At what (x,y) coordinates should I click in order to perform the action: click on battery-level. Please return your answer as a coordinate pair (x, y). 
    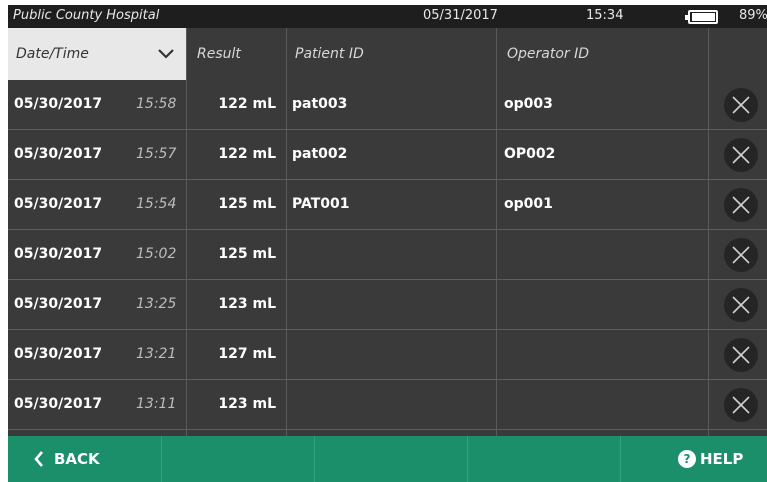
    Looking at the image, I should click on (703, 17).